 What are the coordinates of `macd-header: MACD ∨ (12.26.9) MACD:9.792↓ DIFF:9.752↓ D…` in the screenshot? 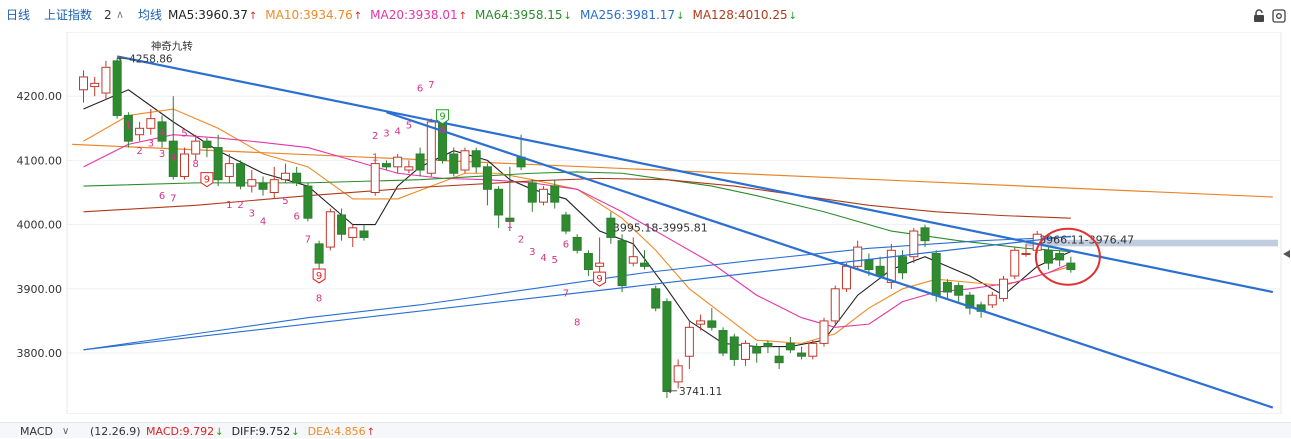 It's located at (645, 430).